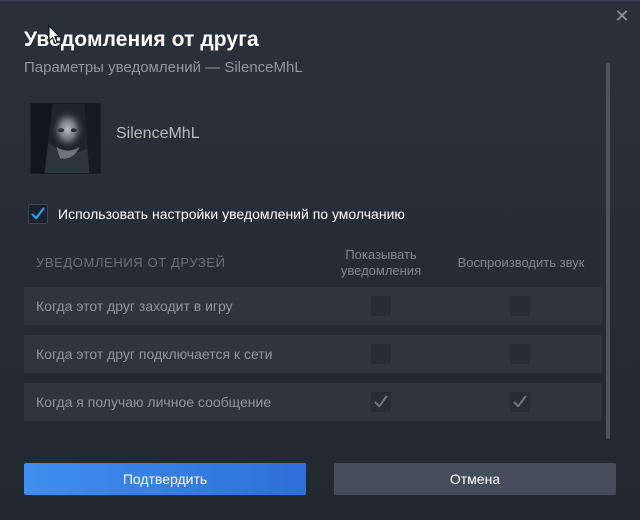  What do you see at coordinates (622, 17) in the screenshot?
I see `close-icon: ✕` at bounding box center [622, 17].